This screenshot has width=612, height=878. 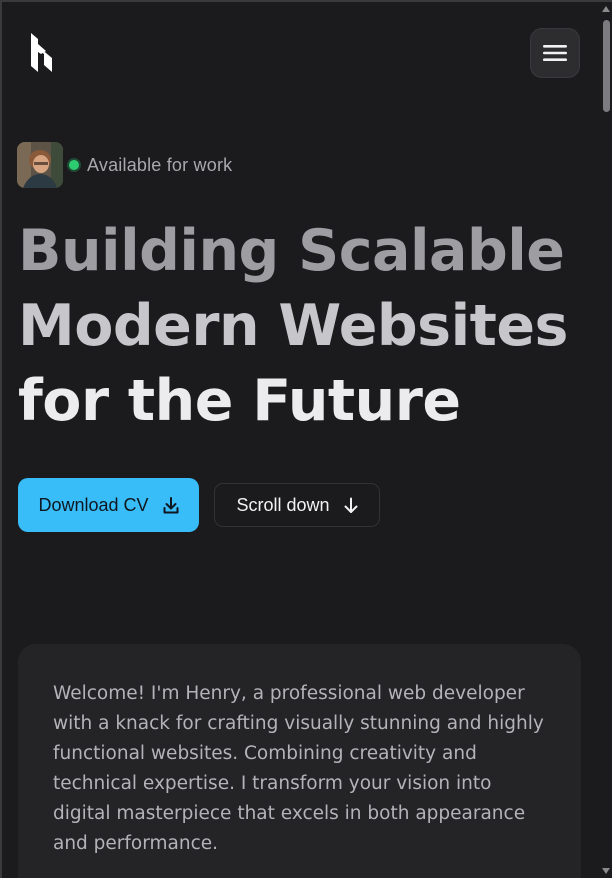 What do you see at coordinates (606, 9) in the screenshot?
I see `scroll-up-arrow-icon` at bounding box center [606, 9].